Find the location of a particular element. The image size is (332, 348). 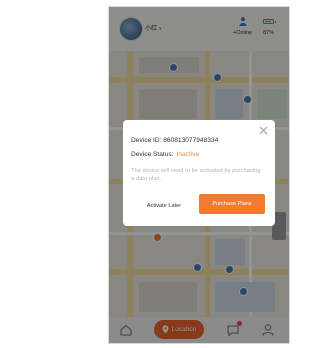

device-status-row: Device Status: Inactive is located at coordinates (165, 154).